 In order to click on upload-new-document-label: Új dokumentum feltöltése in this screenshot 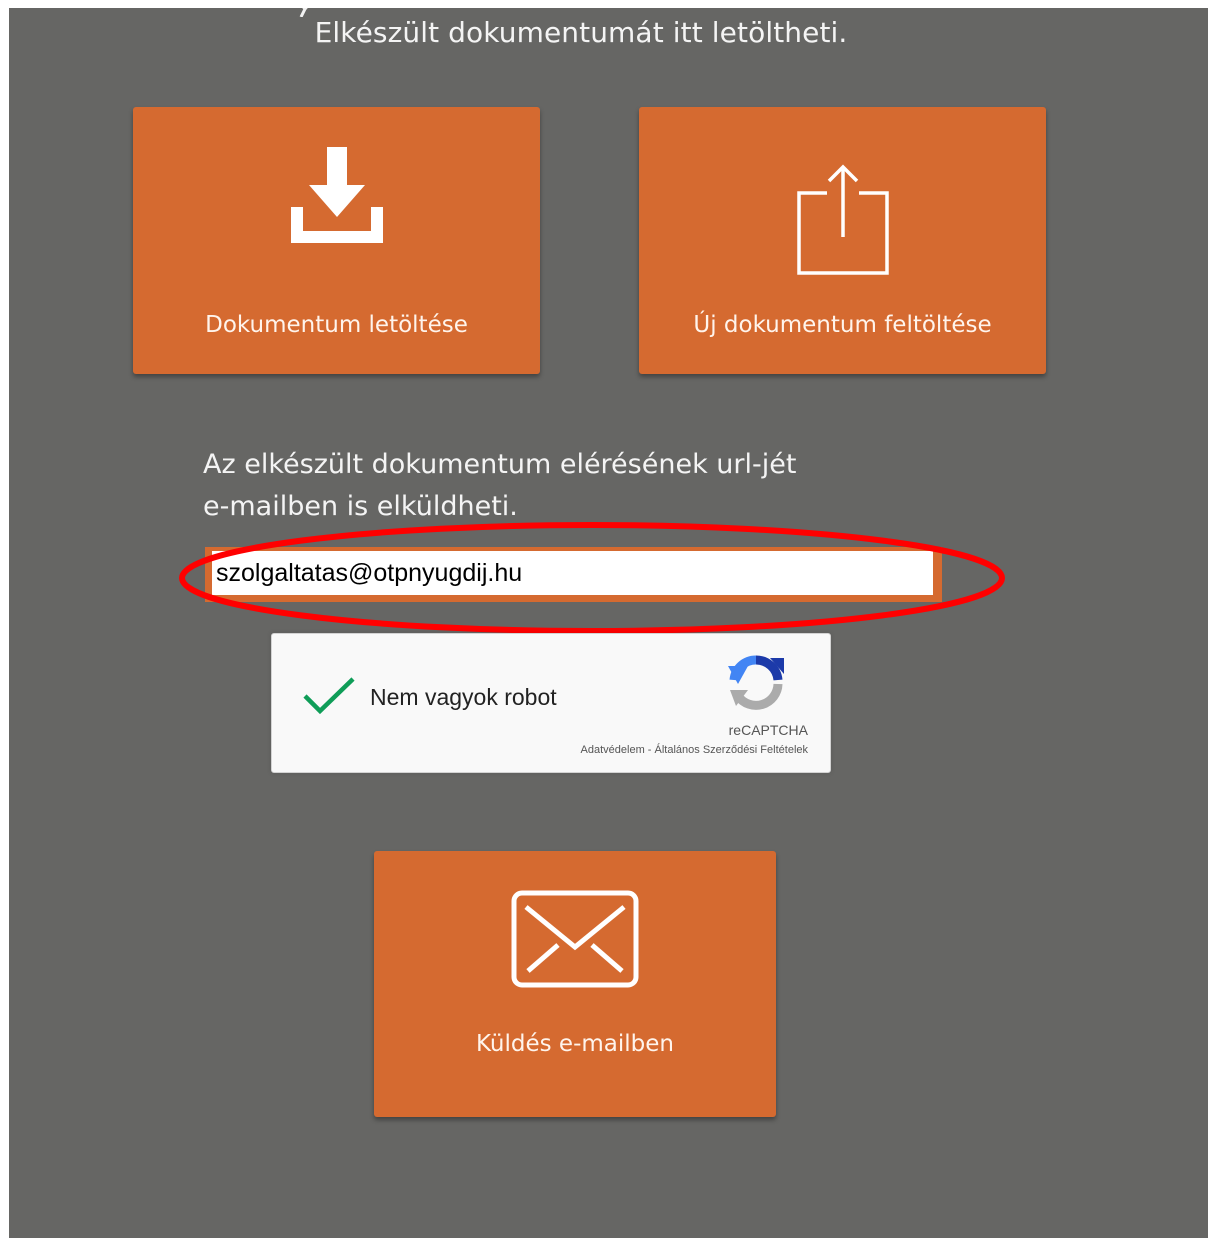, I will do `click(842, 325)`.